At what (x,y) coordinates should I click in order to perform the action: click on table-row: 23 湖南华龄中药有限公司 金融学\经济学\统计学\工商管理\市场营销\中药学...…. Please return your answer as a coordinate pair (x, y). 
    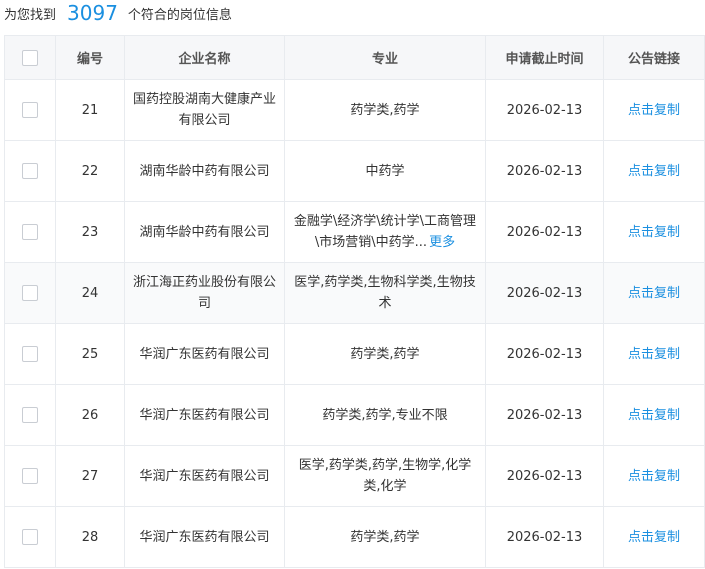
    Looking at the image, I should click on (354, 232).